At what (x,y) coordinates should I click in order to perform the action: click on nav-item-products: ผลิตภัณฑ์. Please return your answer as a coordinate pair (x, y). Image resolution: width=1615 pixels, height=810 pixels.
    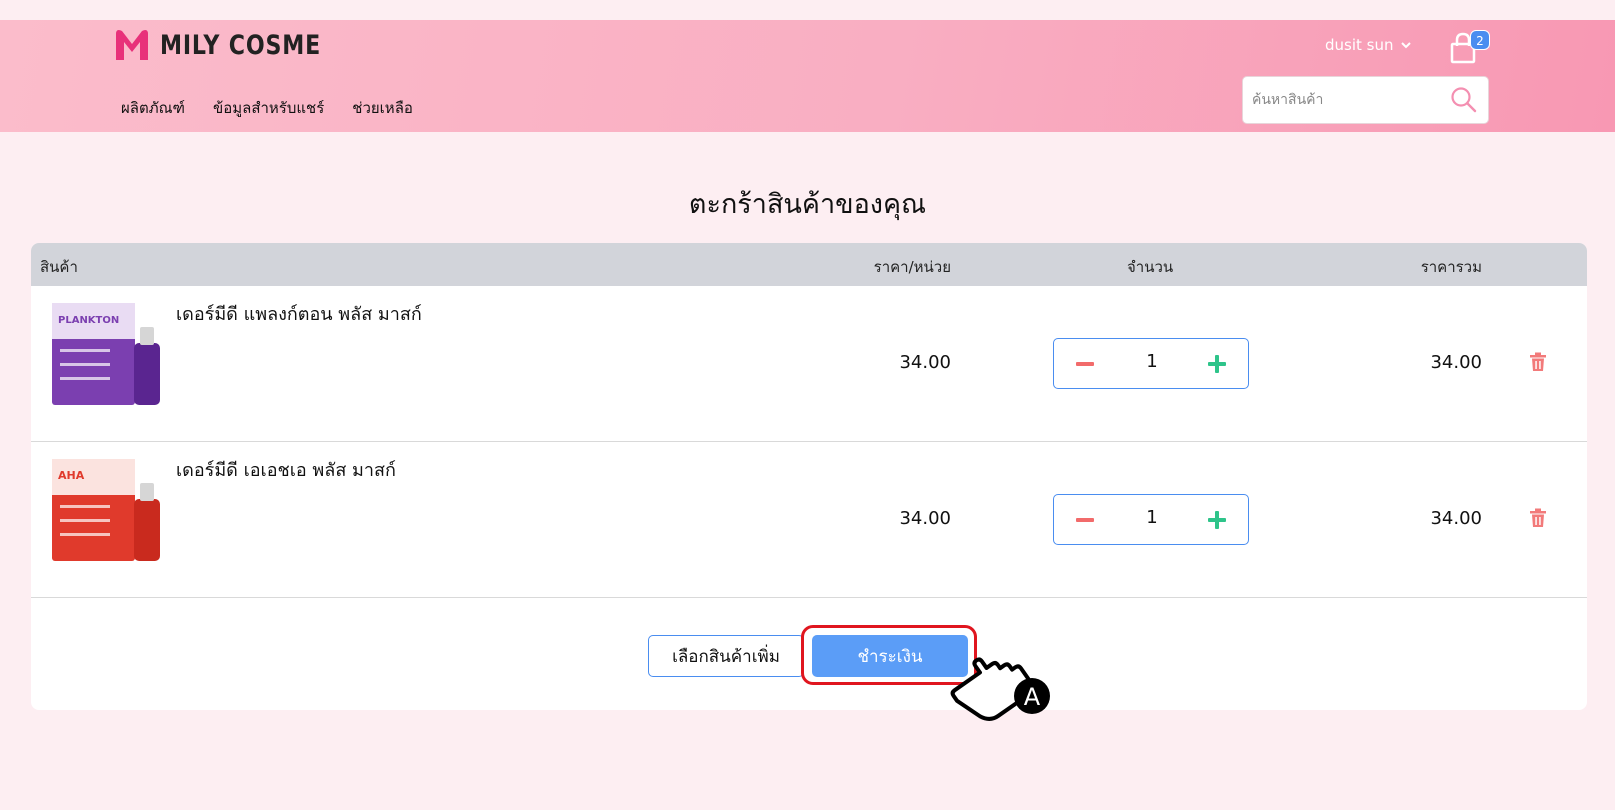
    Looking at the image, I should click on (153, 108).